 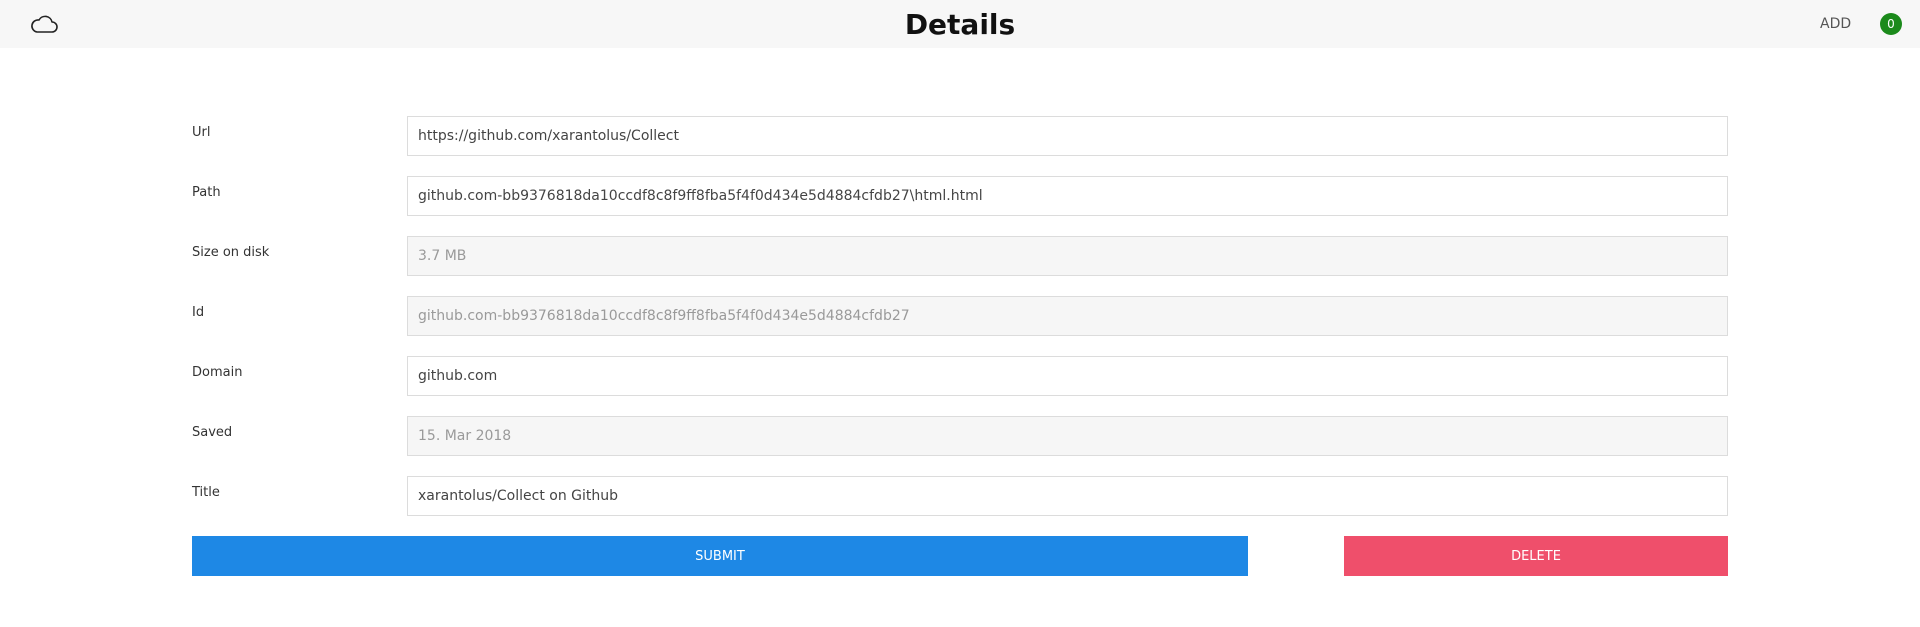 I want to click on title-input, so click(x=1067, y=496).